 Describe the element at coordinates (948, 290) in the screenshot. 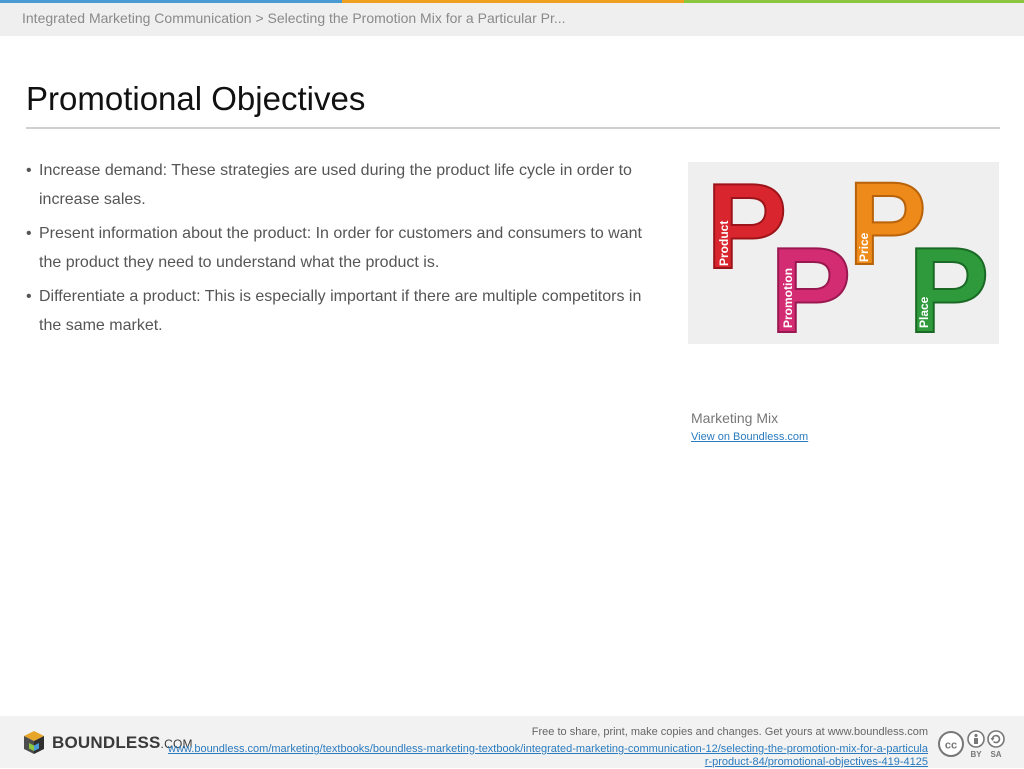

I see `letter-p-place: P Place` at that location.